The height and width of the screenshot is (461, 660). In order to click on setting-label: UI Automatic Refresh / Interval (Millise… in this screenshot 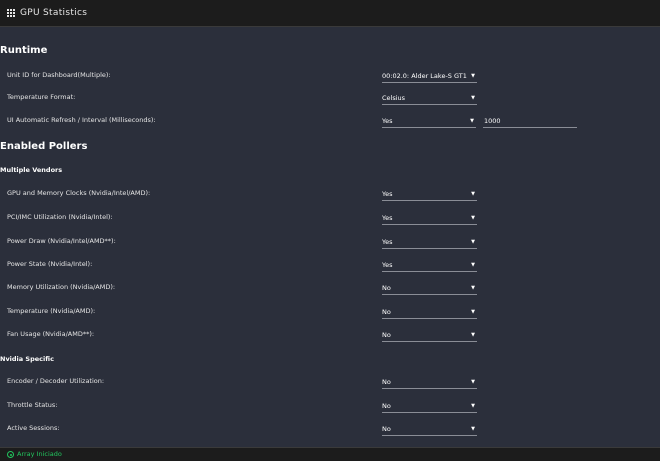, I will do `click(81, 120)`.